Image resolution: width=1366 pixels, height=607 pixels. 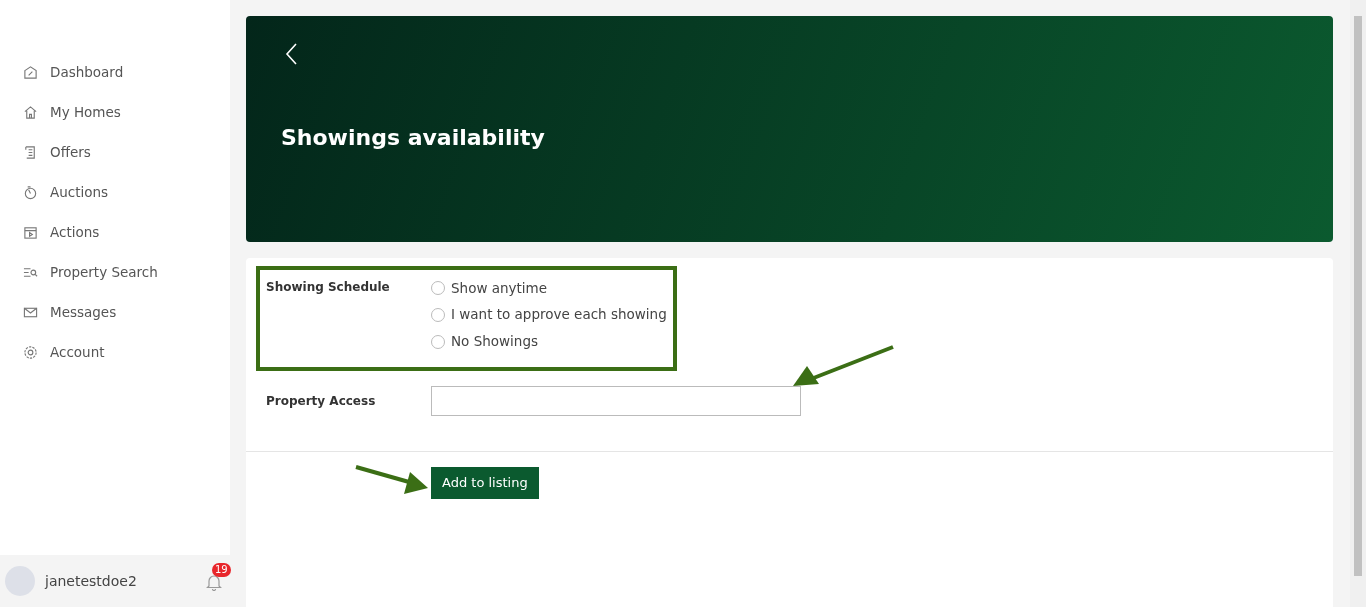 I want to click on field-label: Property Access, so click(x=321, y=401).